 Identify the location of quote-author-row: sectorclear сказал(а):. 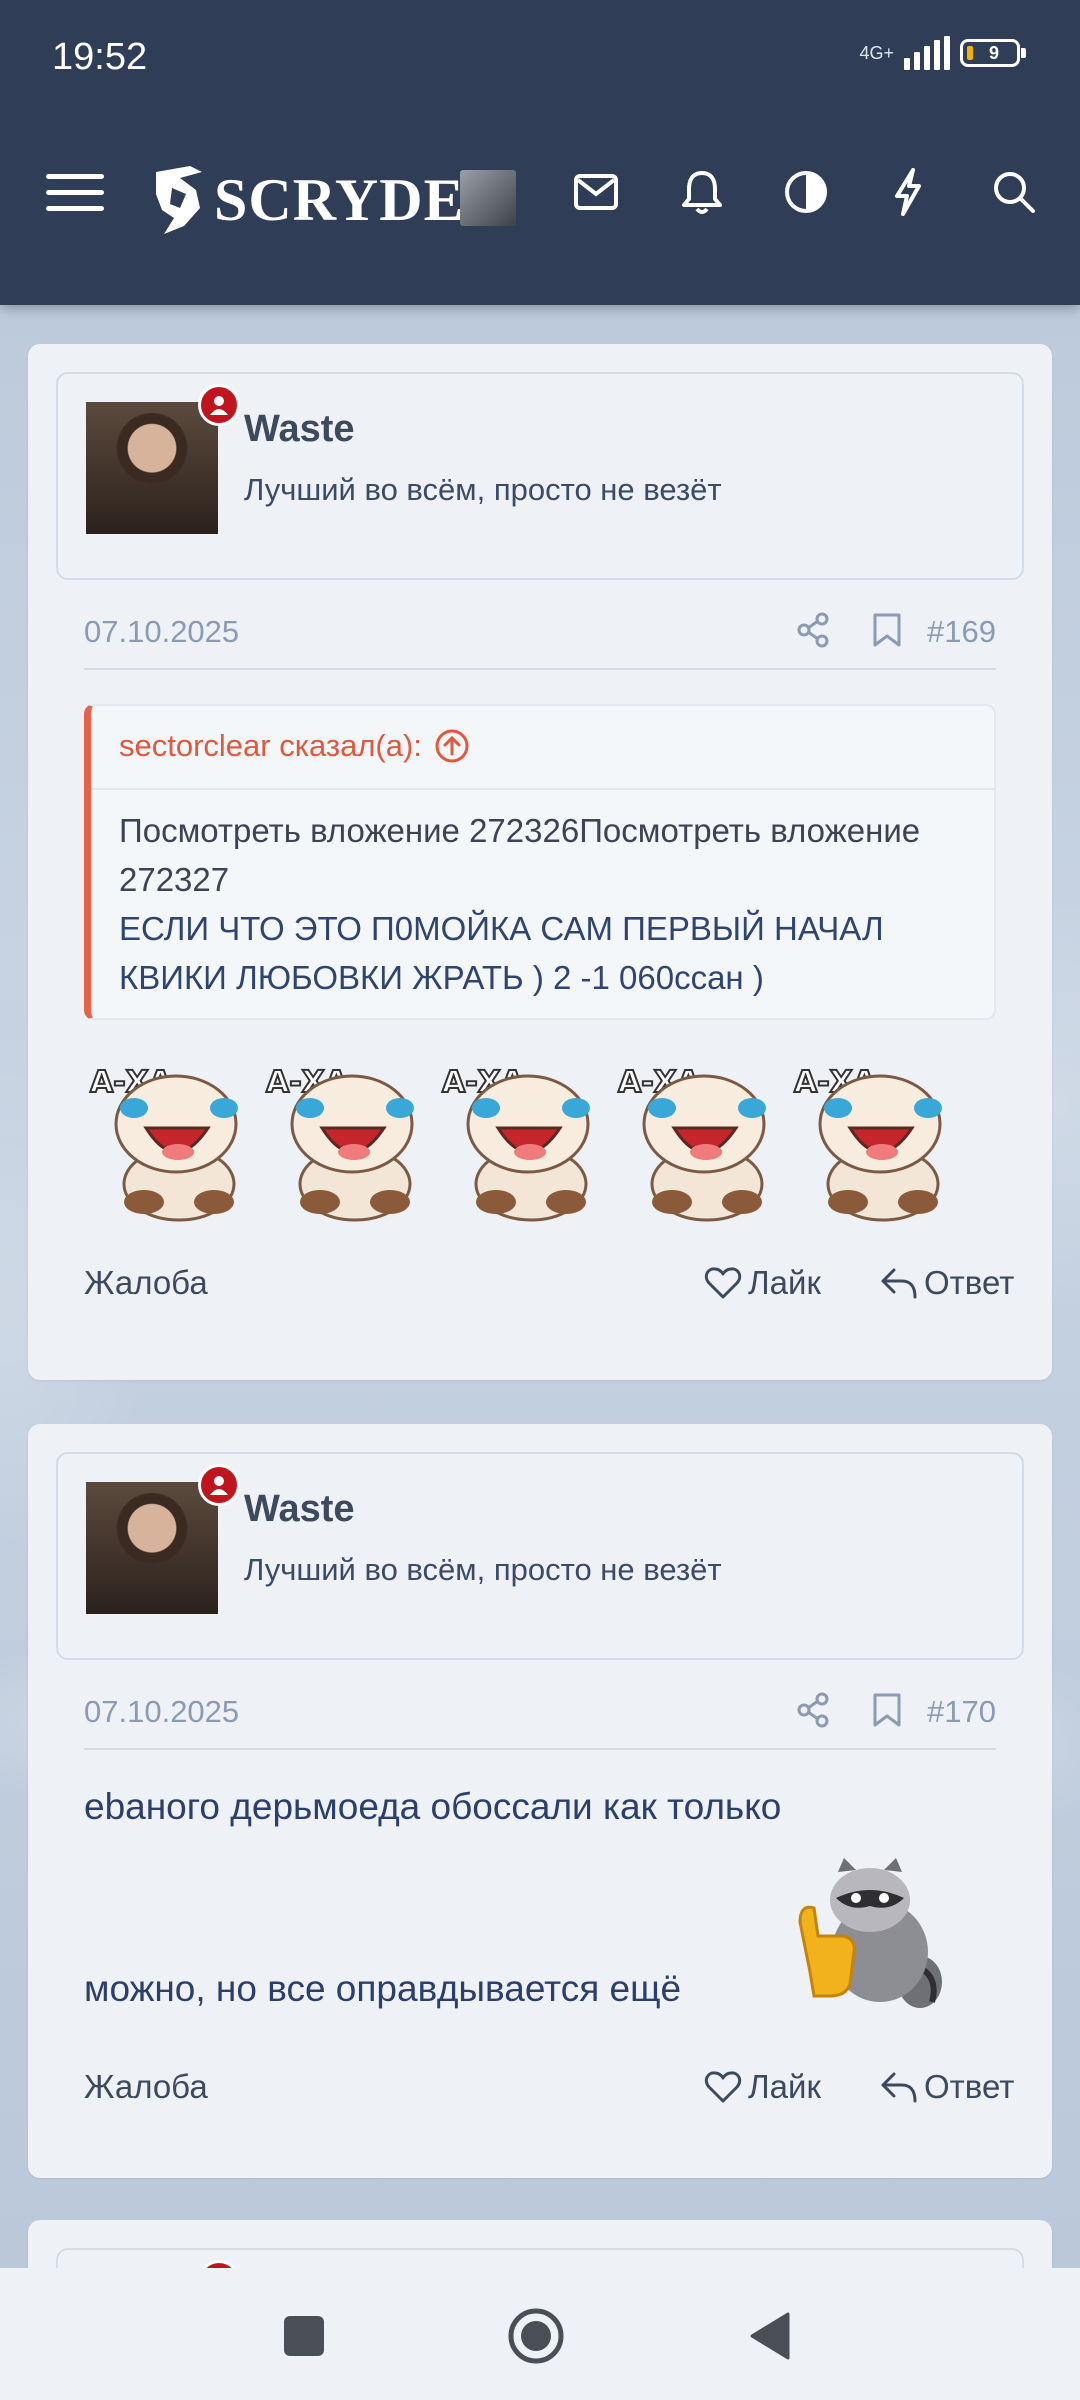
(294, 746).